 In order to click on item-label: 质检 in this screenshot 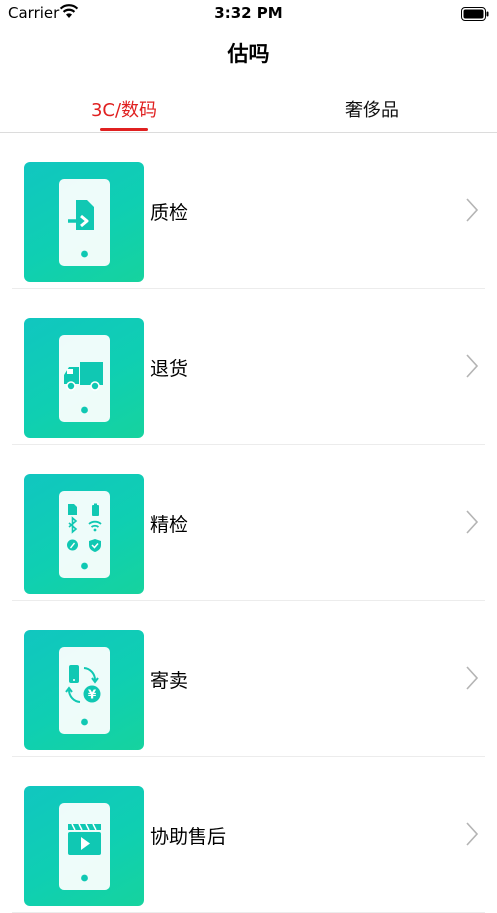, I will do `click(169, 213)`.